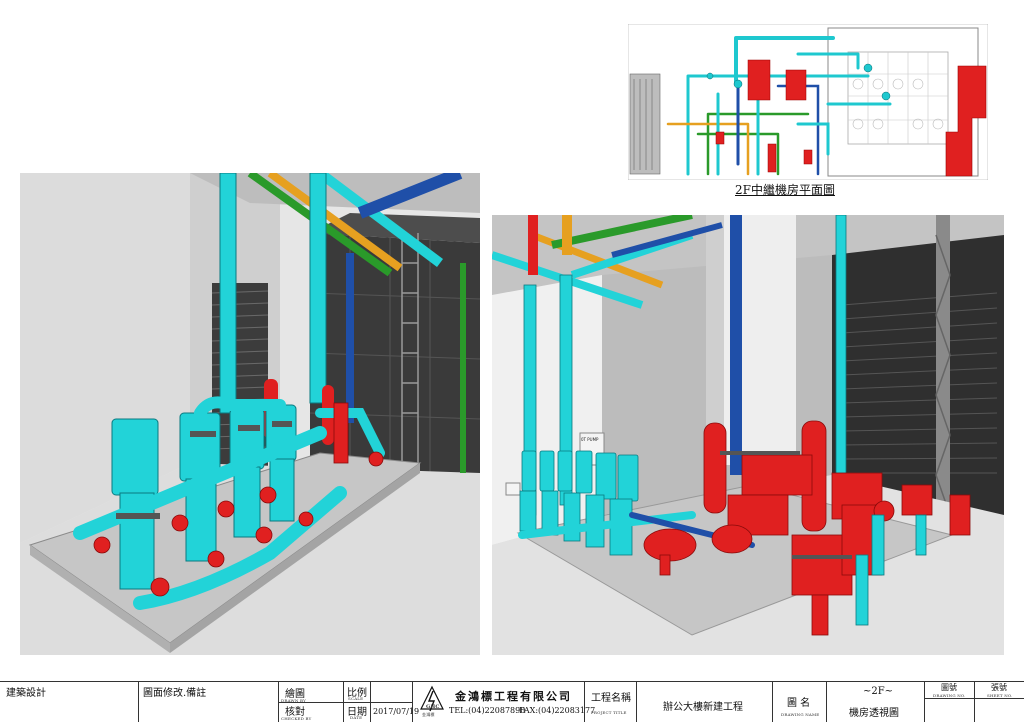  Describe the element at coordinates (487, 710) in the screenshot. I see `company-tel: TEL:(04)22087890` at that location.